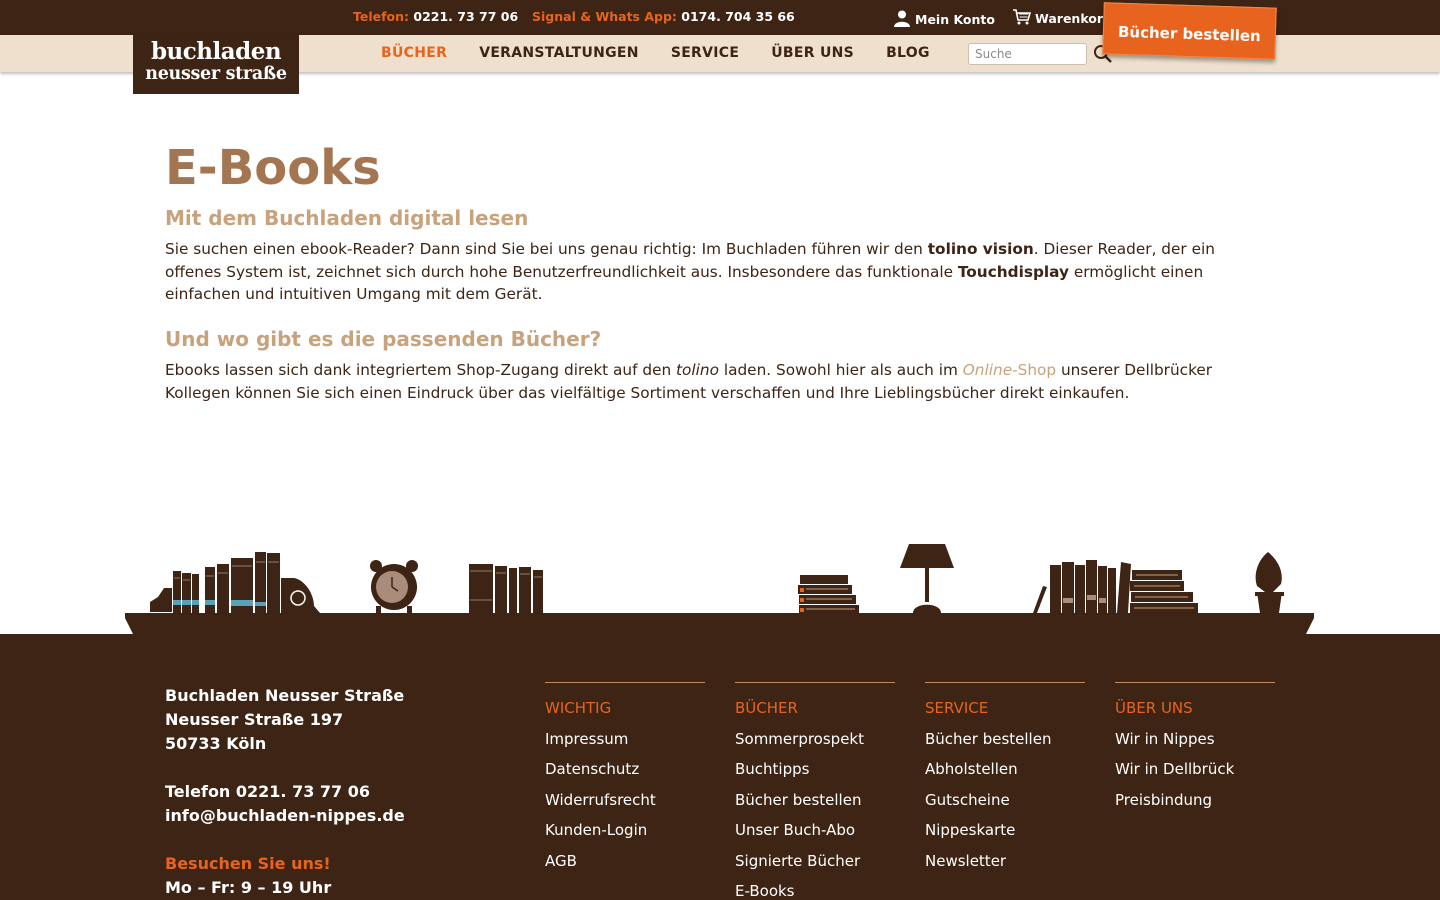 Image resolution: width=1440 pixels, height=900 pixels. Describe the element at coordinates (815, 867) in the screenshot. I see `footer-link: Signierte Bücher` at that location.